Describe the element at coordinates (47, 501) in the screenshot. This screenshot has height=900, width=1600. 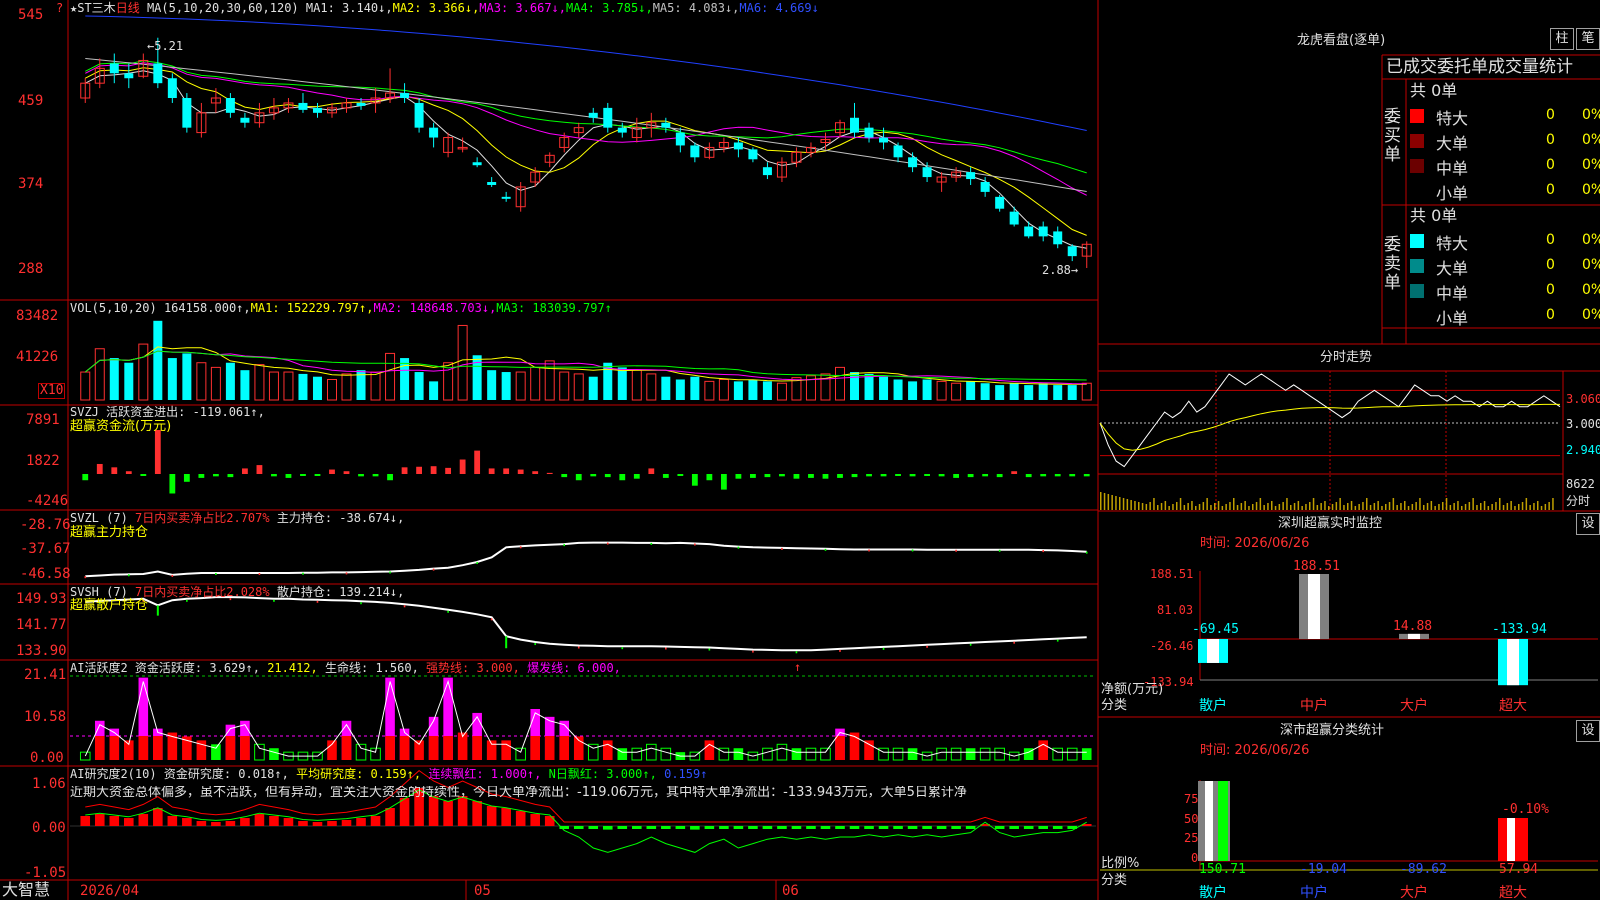
I see `svzj-tick-3: -4246` at that location.